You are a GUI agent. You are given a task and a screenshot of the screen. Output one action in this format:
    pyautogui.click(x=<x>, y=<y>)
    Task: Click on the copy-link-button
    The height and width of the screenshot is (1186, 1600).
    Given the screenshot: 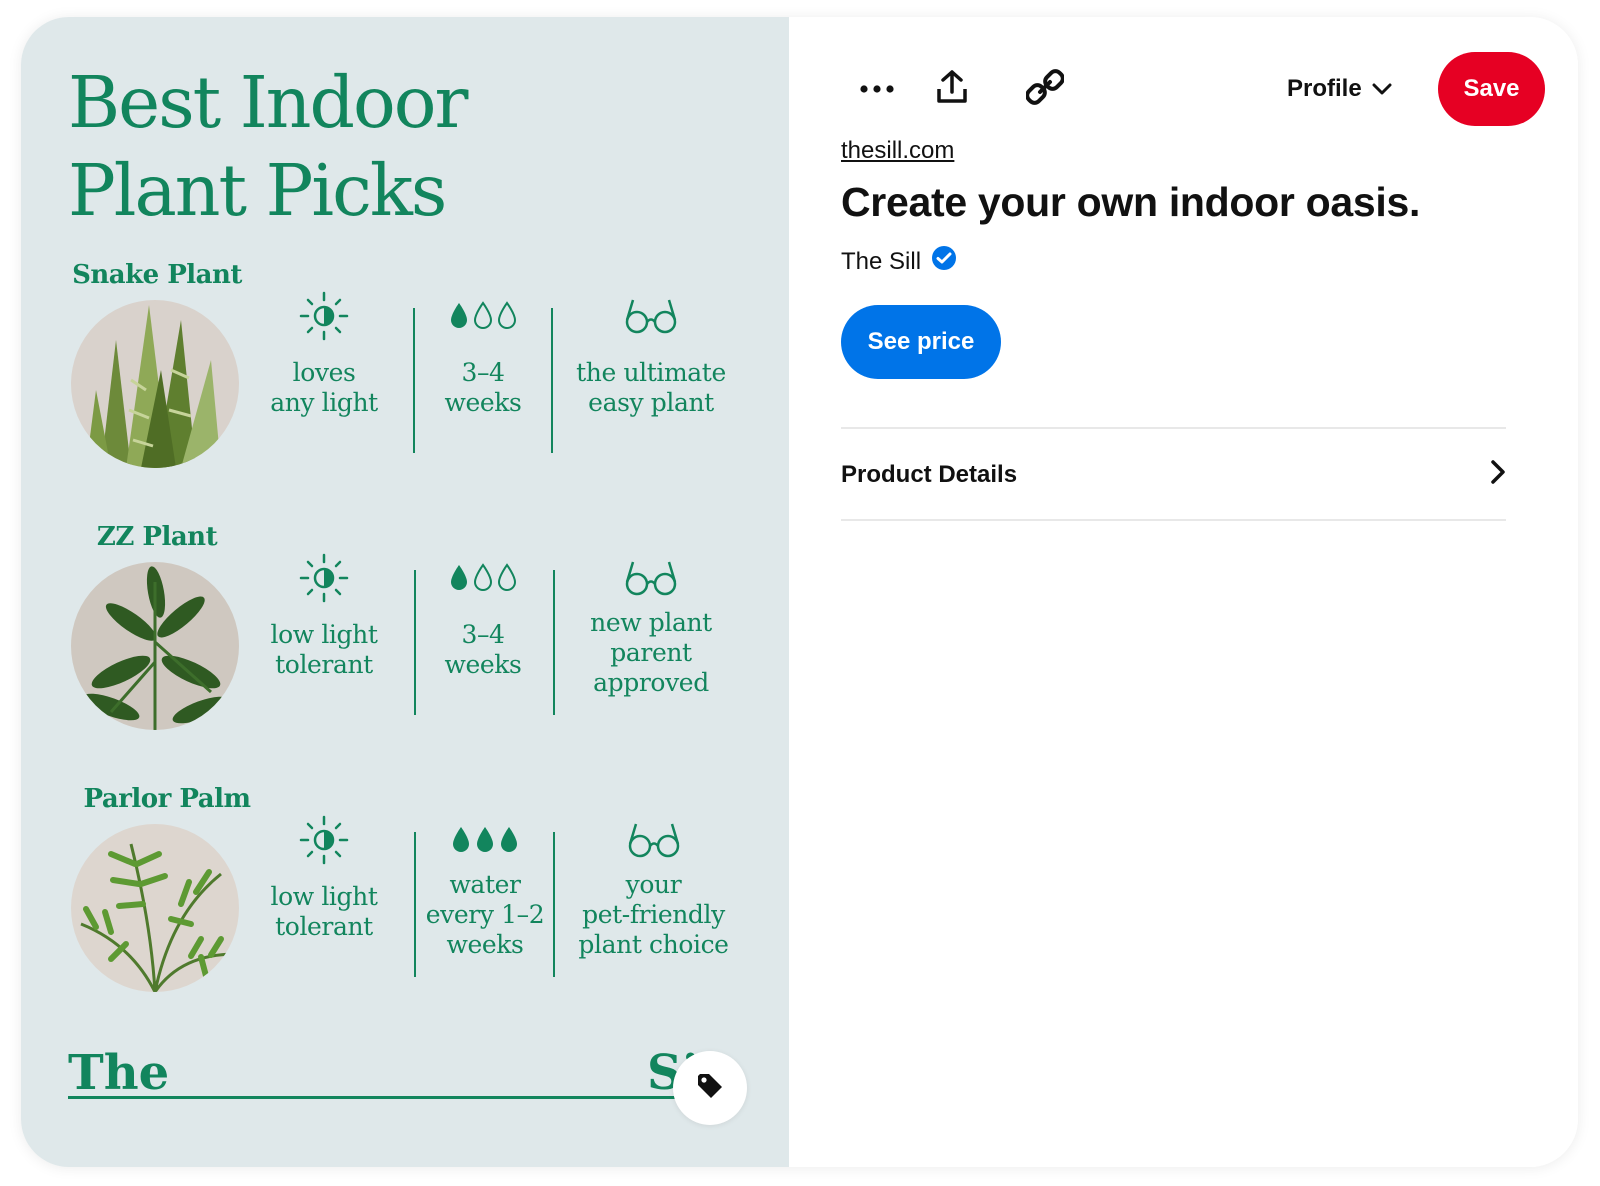 What is the action you would take?
    pyautogui.click(x=1045, y=89)
    